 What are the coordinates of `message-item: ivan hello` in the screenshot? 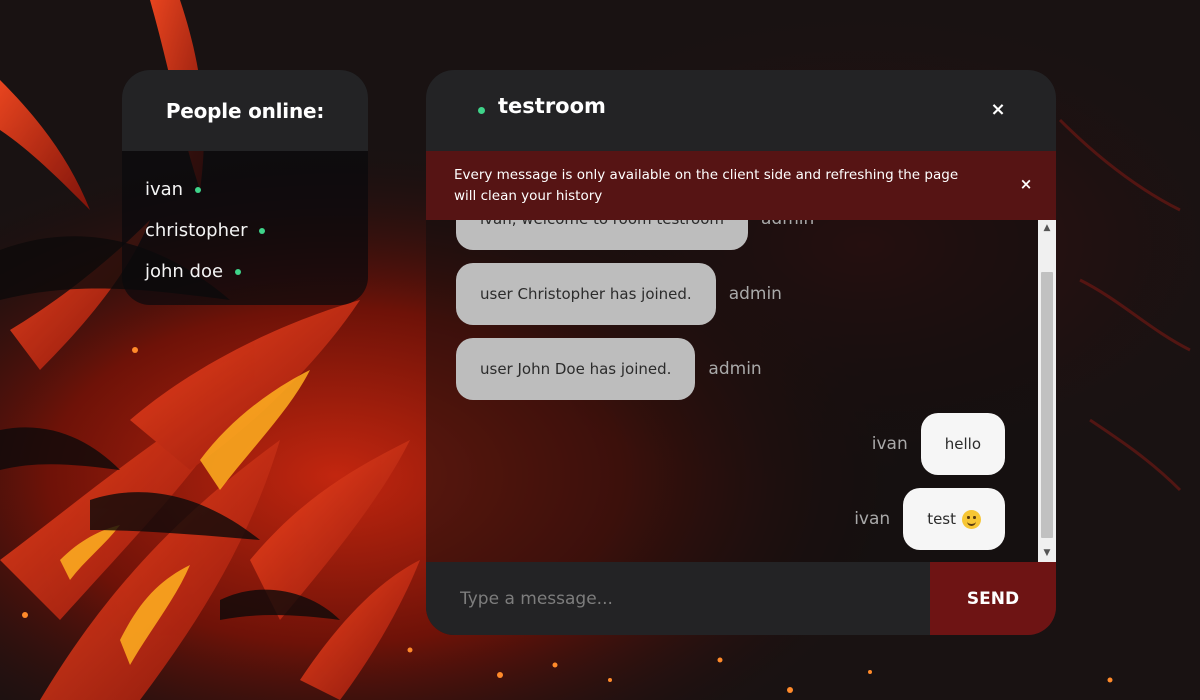 It's located at (938, 444).